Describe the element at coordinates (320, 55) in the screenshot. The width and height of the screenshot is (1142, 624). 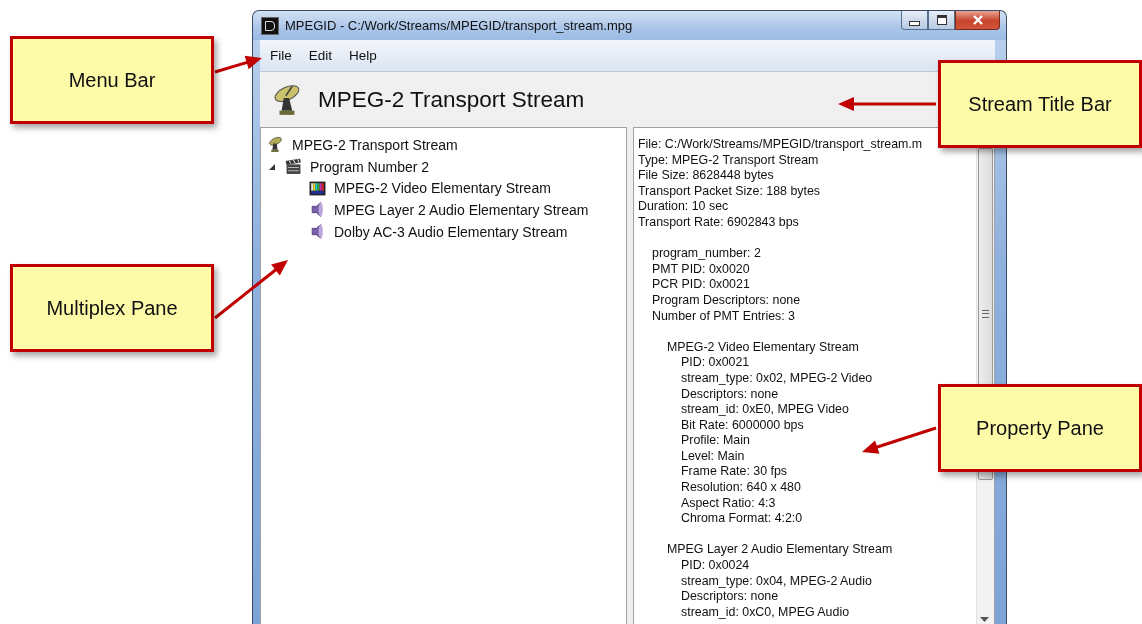
I see `menu-item: Edit` at that location.